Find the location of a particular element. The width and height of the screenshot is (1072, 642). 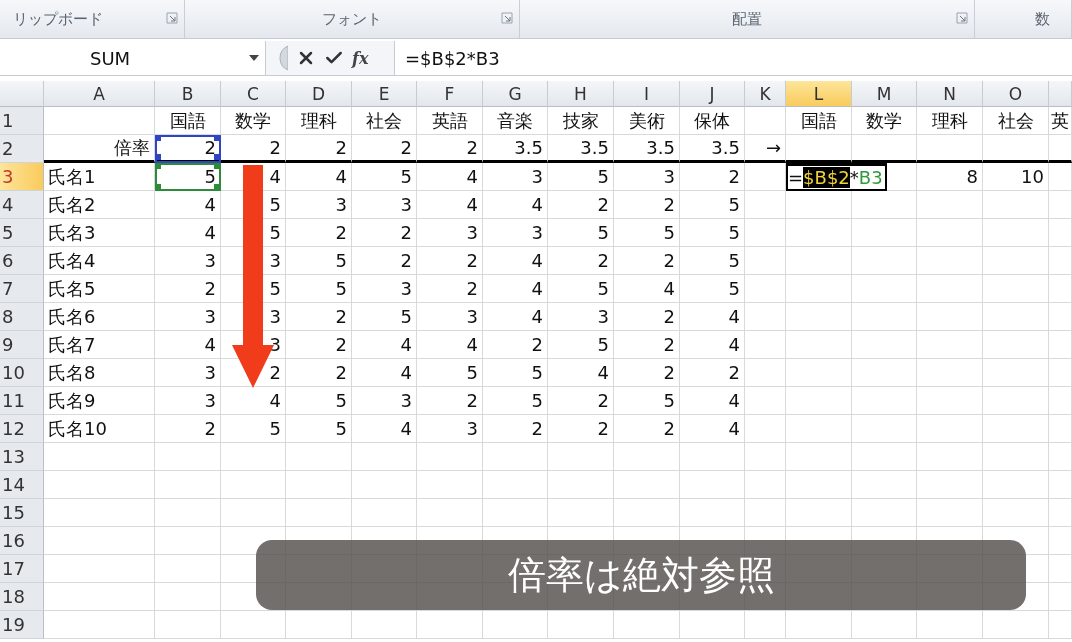

row-header: 1 is located at coordinates (22, 121).